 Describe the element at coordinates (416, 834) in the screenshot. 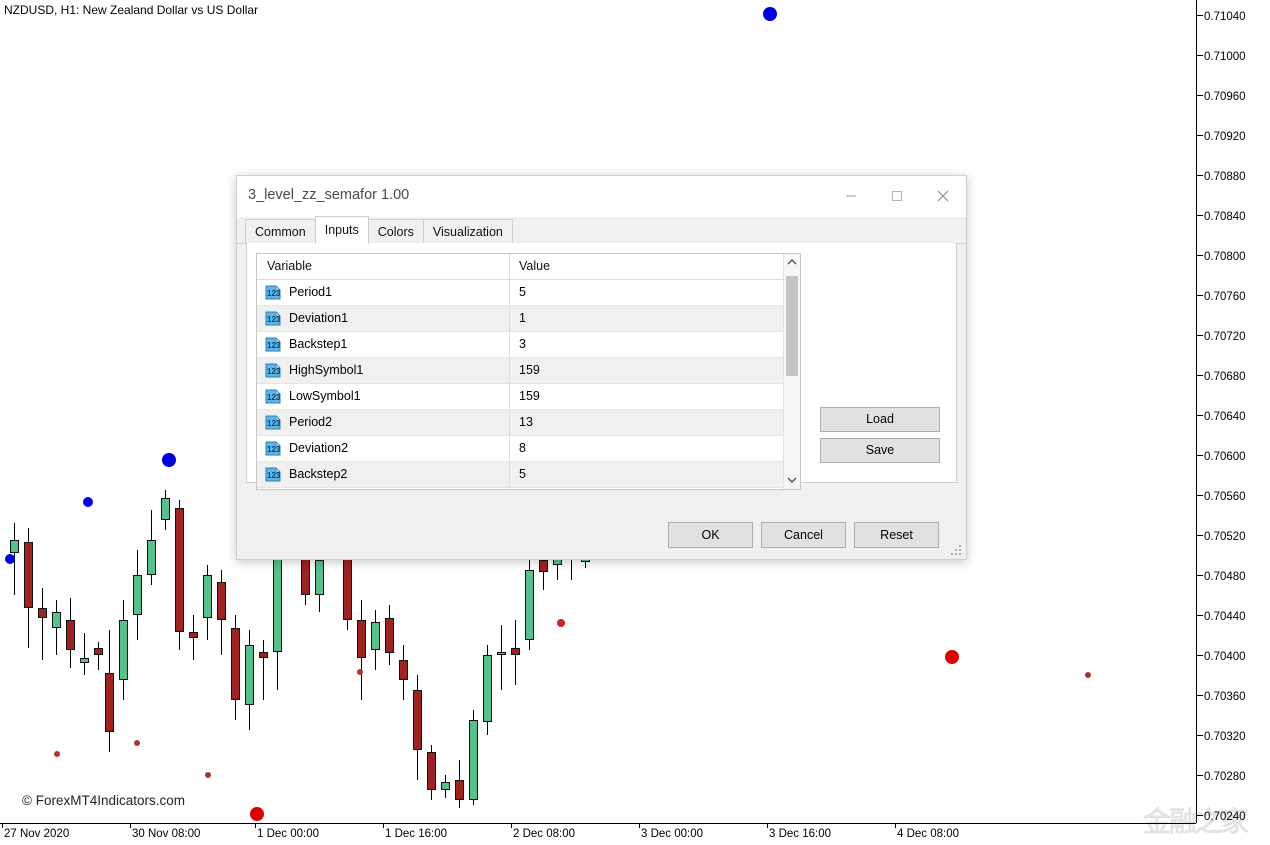

I see `time-axis-label: 1 Dec 16:00` at that location.